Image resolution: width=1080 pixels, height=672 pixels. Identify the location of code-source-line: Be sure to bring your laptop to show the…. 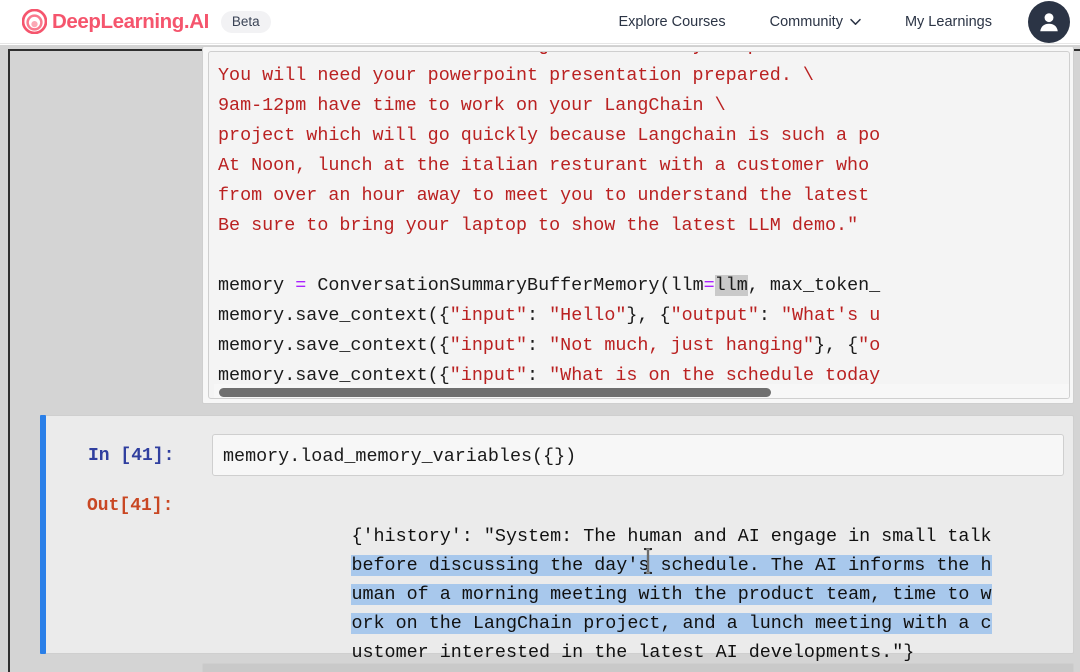
(538, 225).